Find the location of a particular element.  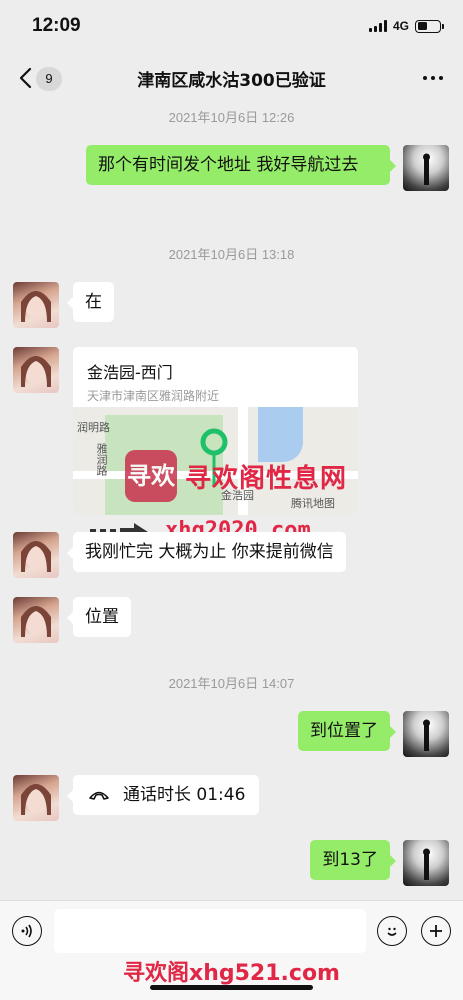

battery-icon is located at coordinates (429, 26).